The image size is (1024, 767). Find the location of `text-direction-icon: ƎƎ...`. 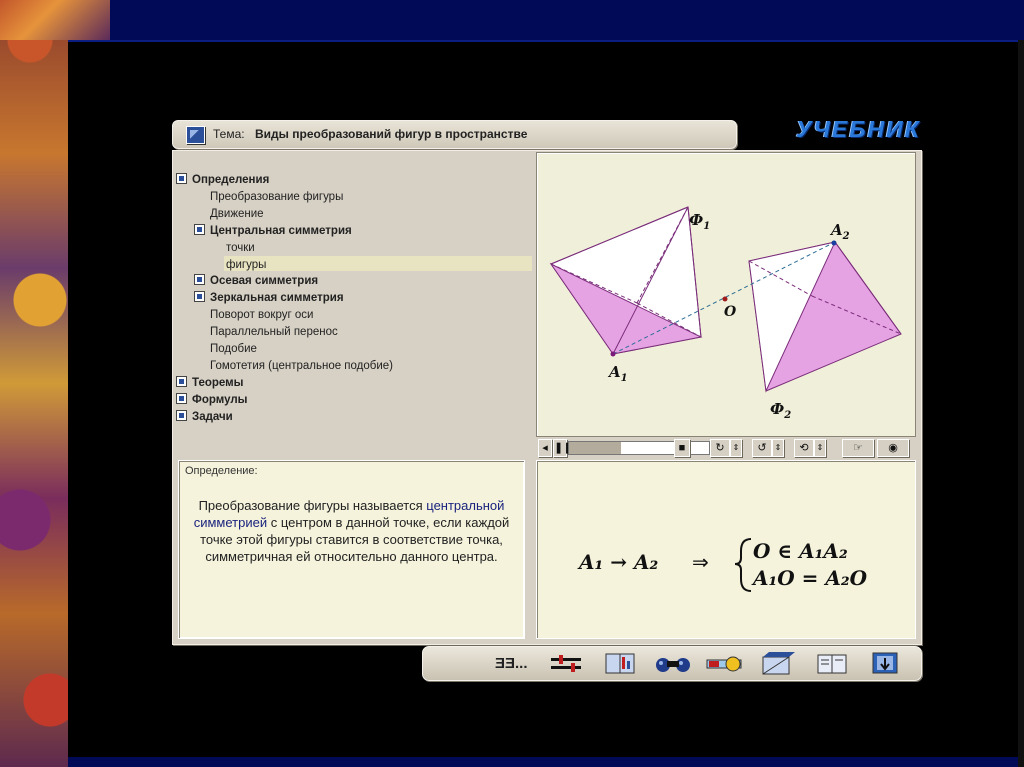

text-direction-icon: ƎƎ... is located at coordinates (512, 663).